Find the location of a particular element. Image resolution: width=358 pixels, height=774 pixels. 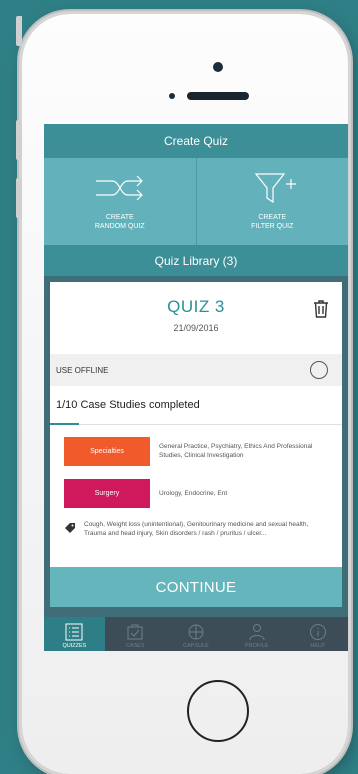

use-offline-label: USE OFFLINE is located at coordinates (82, 370).